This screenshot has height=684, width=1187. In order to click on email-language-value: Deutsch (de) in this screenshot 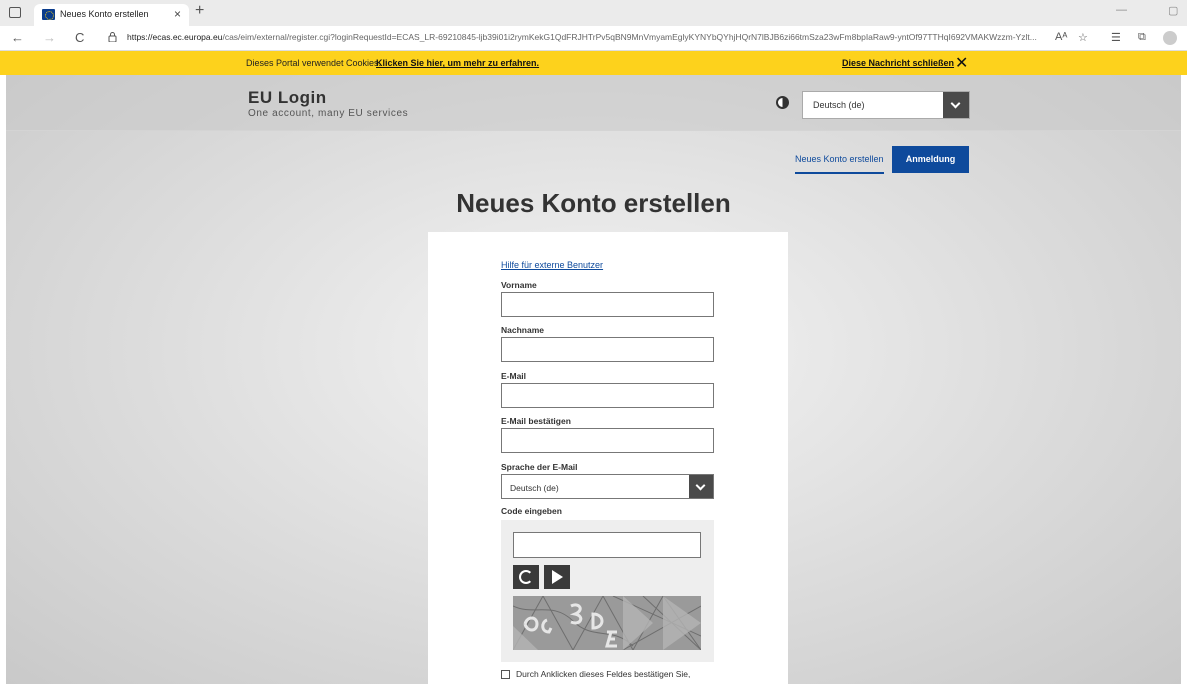, I will do `click(534, 488)`.